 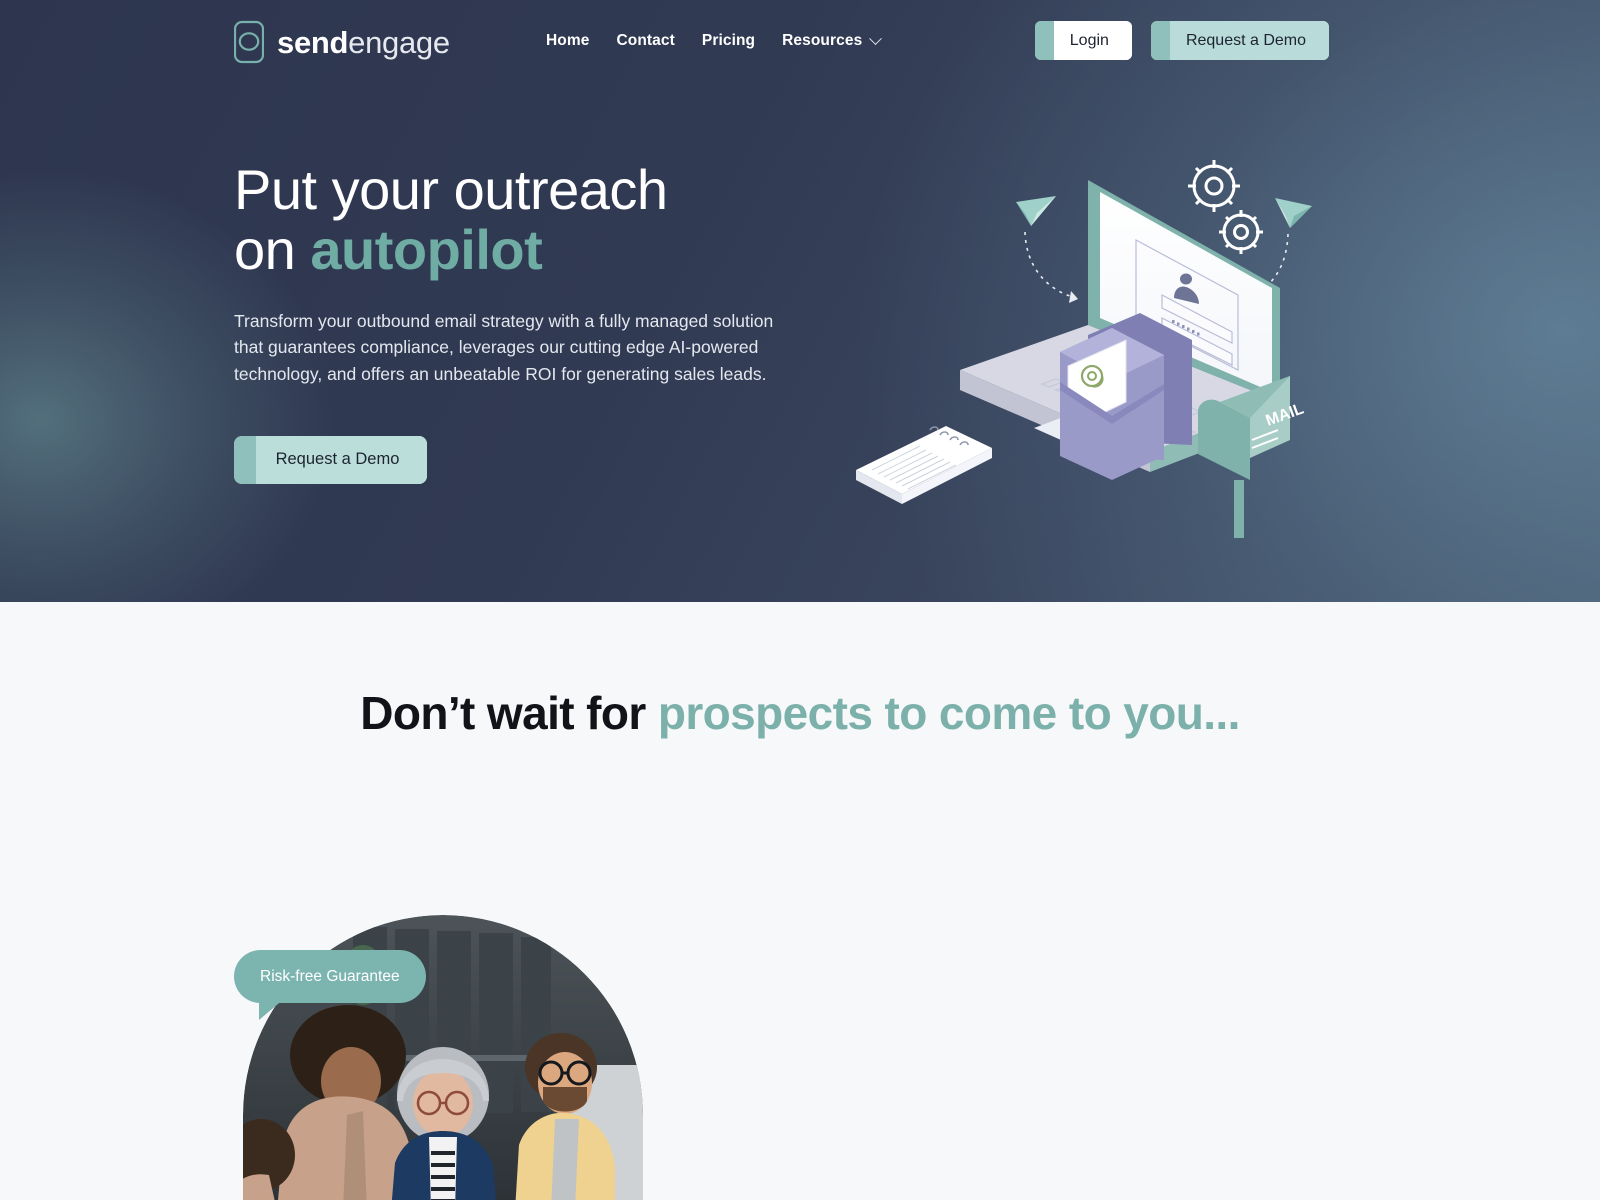 I want to click on team-photo-block: Risk-free Guarantee, so click(x=438, y=1055).